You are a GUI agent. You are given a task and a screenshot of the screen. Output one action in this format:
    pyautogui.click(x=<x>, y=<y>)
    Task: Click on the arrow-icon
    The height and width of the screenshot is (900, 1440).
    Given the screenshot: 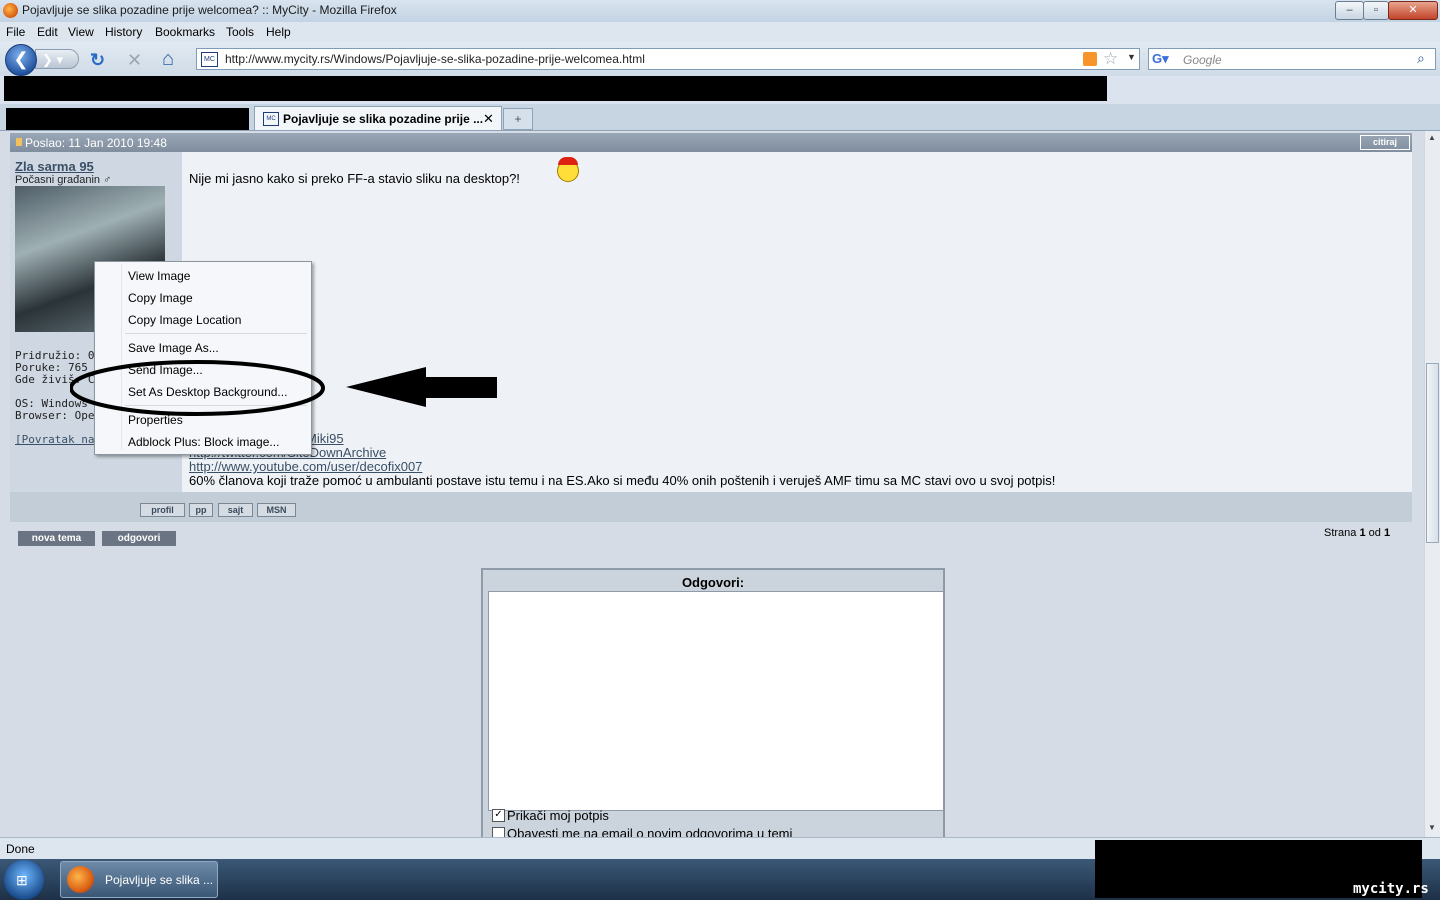 What is the action you would take?
    pyautogui.click(x=421, y=387)
    